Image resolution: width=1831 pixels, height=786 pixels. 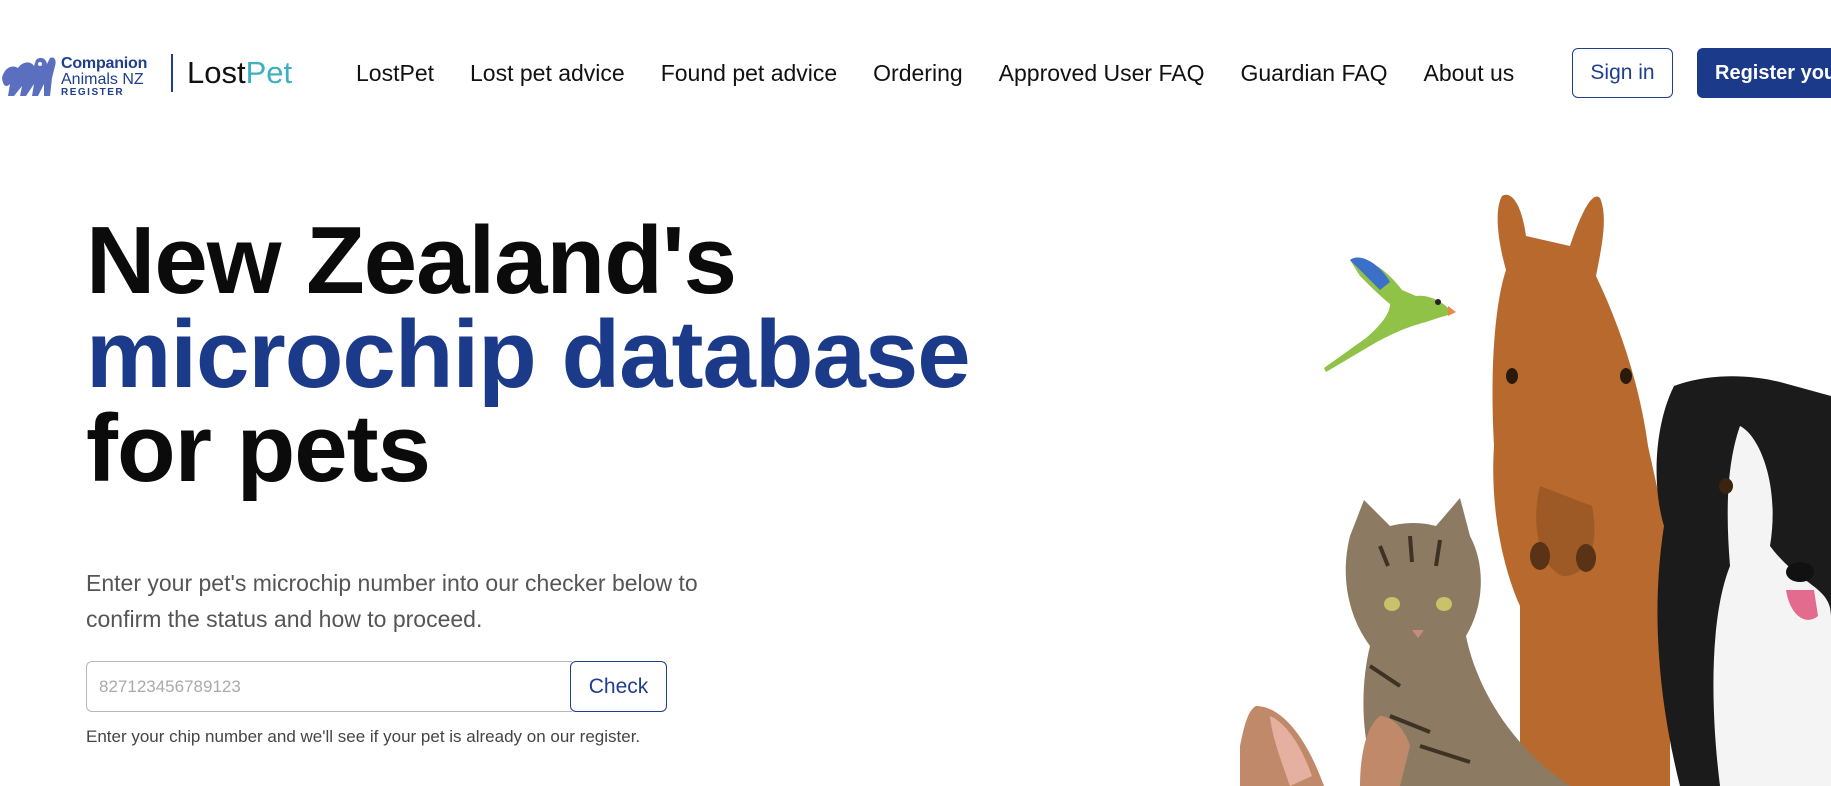 I want to click on logo-org-line2: Animals NZ, so click(x=102, y=79).